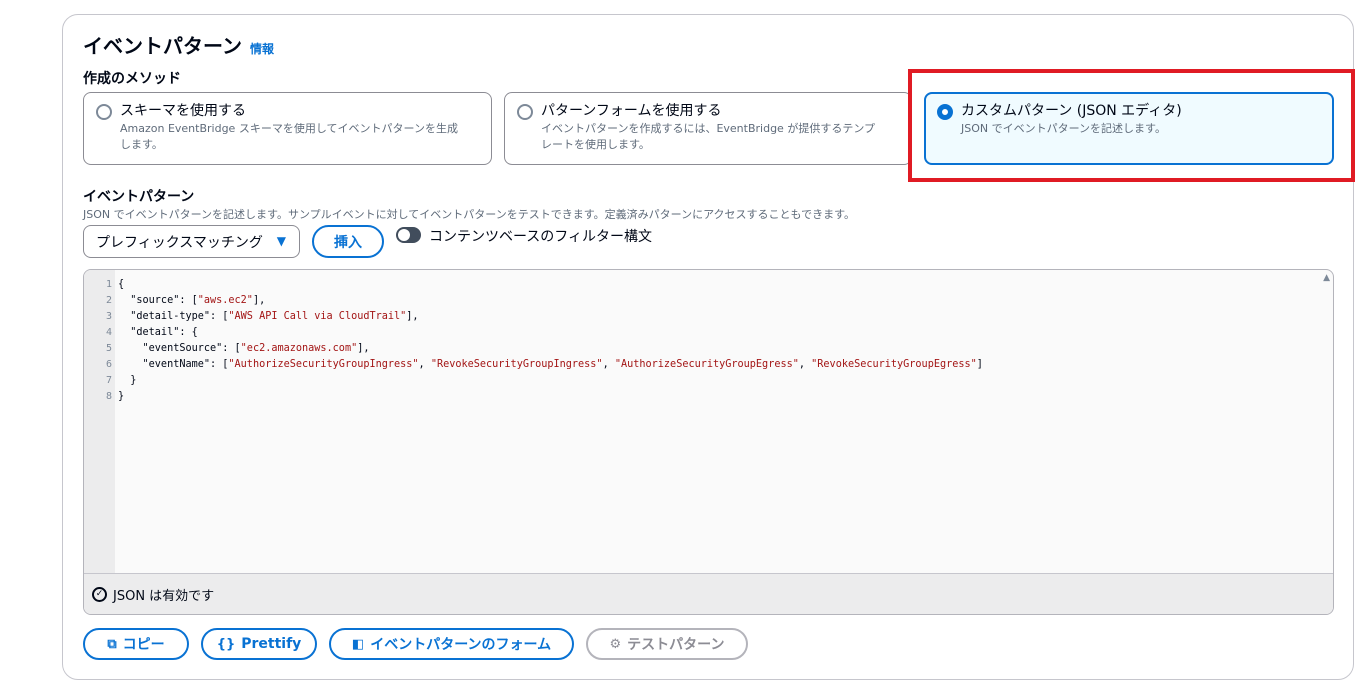 This screenshot has width=1367, height=695. Describe the element at coordinates (262, 48) in the screenshot. I see `info-link: 情報` at that location.